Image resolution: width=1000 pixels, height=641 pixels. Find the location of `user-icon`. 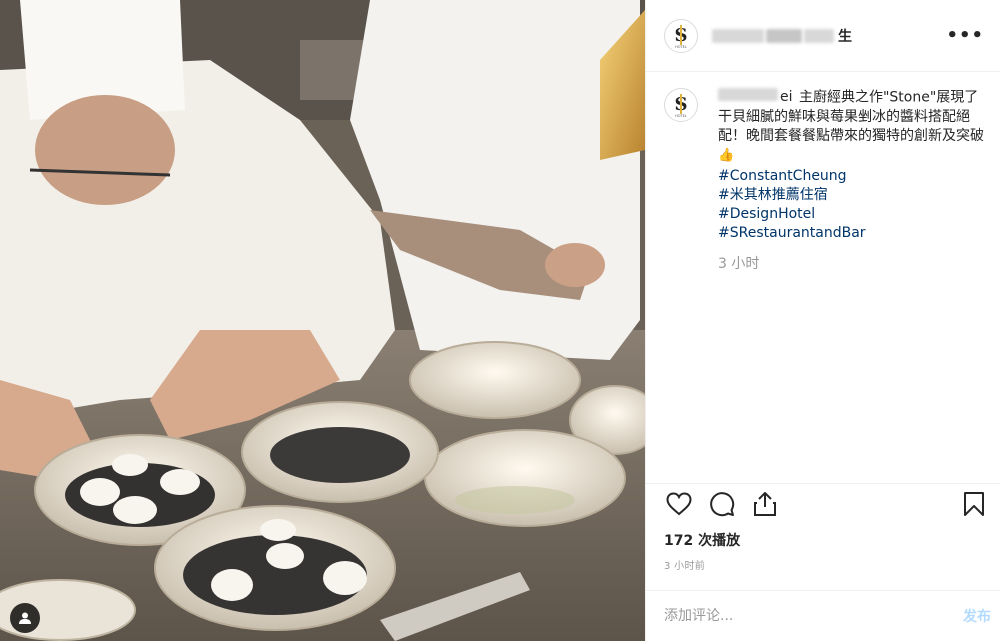

user-icon is located at coordinates (25, 618).